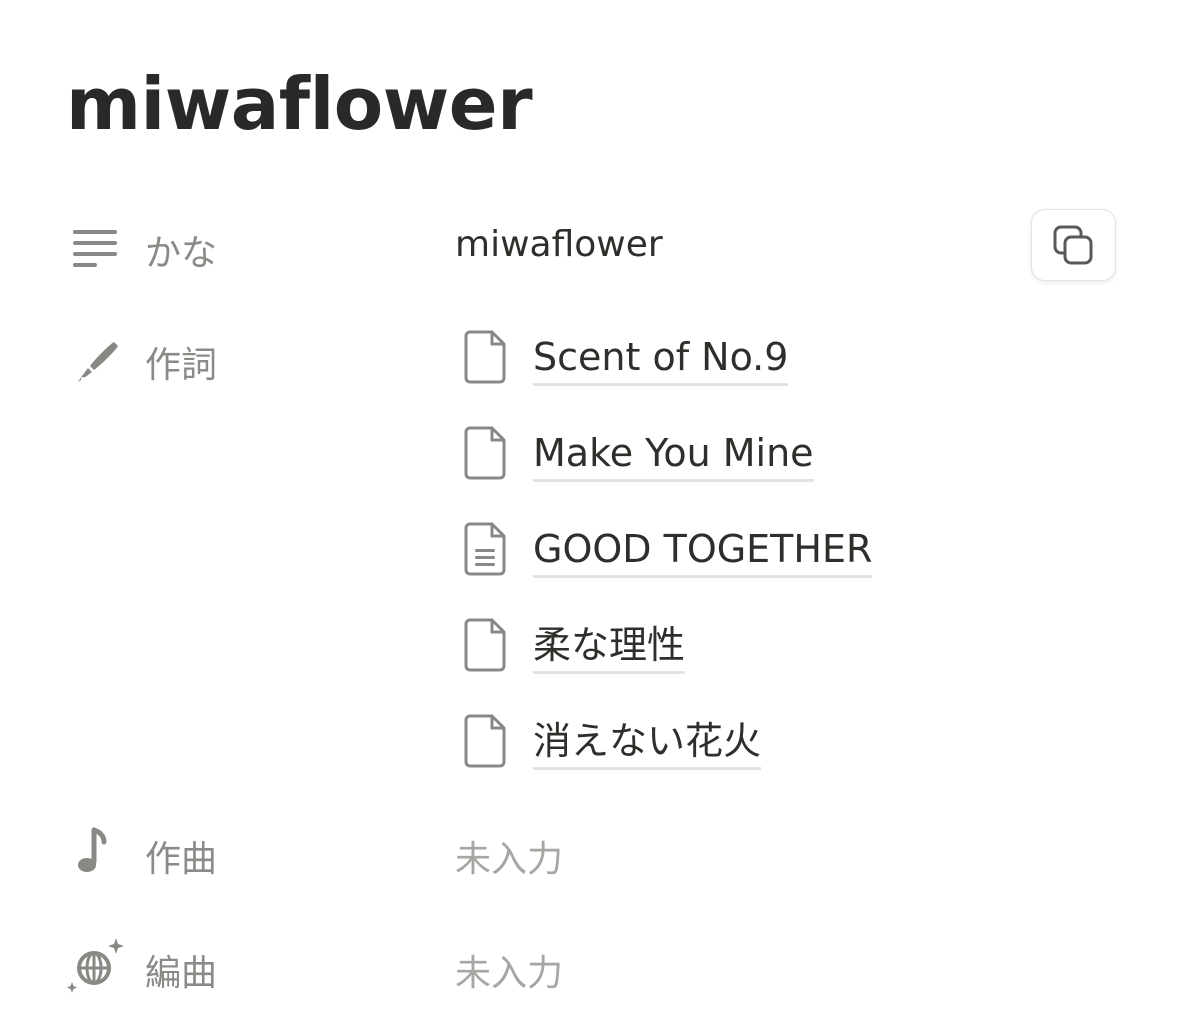 The height and width of the screenshot is (1033, 1200). What do you see at coordinates (181, 970) in the screenshot?
I see `property-label-arrangement: 編曲` at bounding box center [181, 970].